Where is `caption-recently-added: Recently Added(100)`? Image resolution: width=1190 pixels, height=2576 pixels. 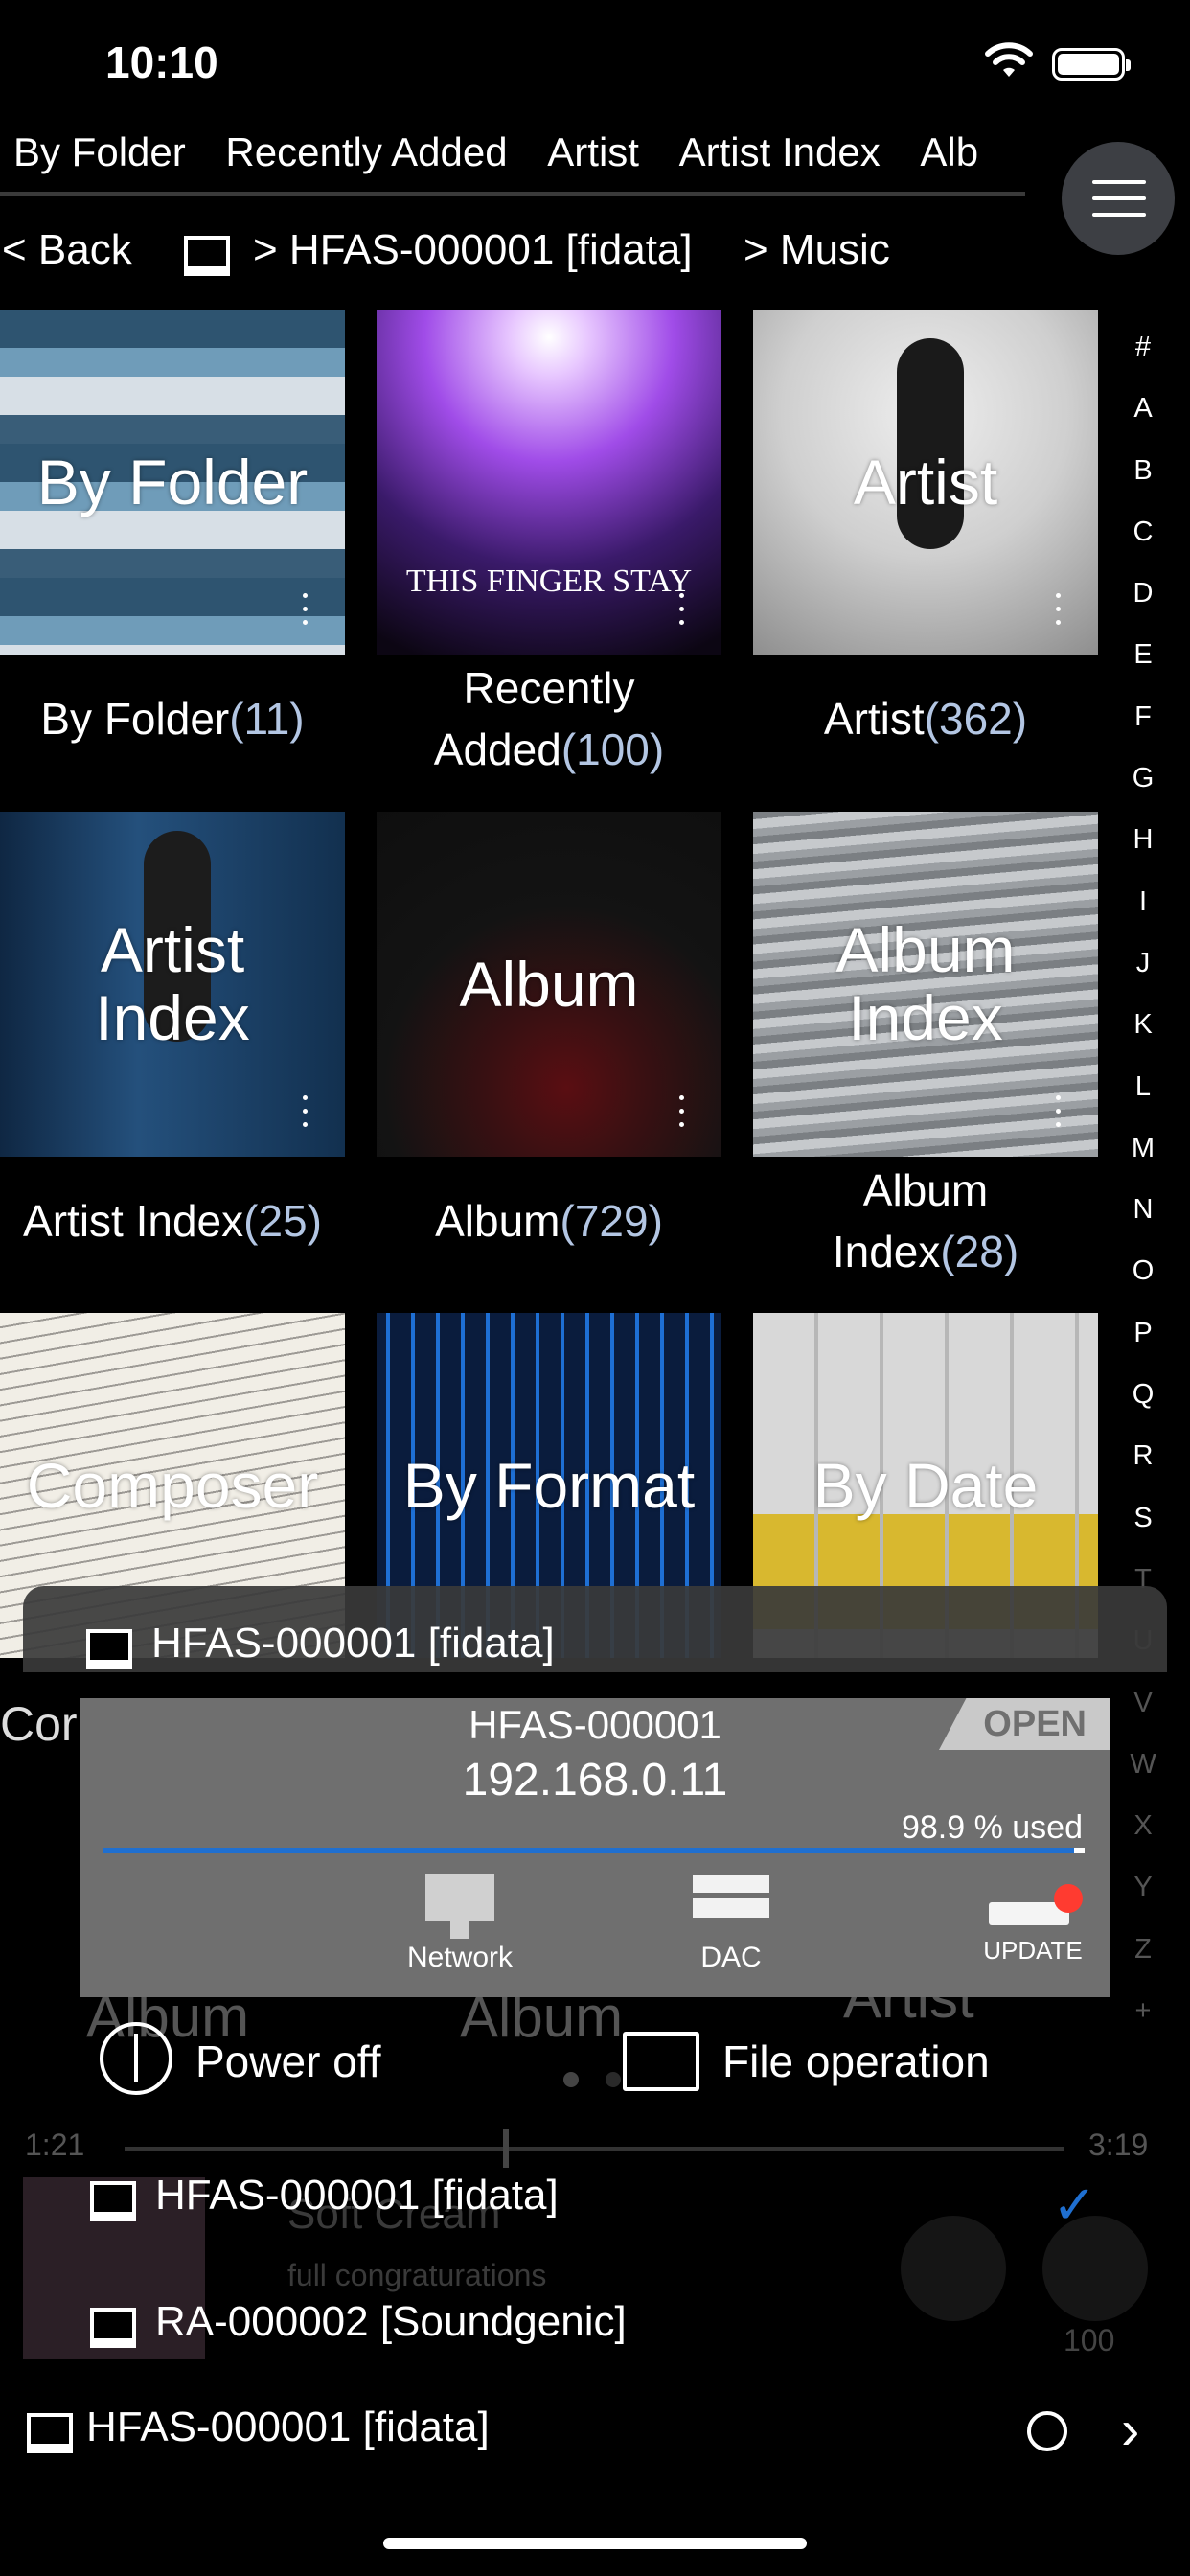 caption-recently-added: Recently Added(100) is located at coordinates (549, 719).